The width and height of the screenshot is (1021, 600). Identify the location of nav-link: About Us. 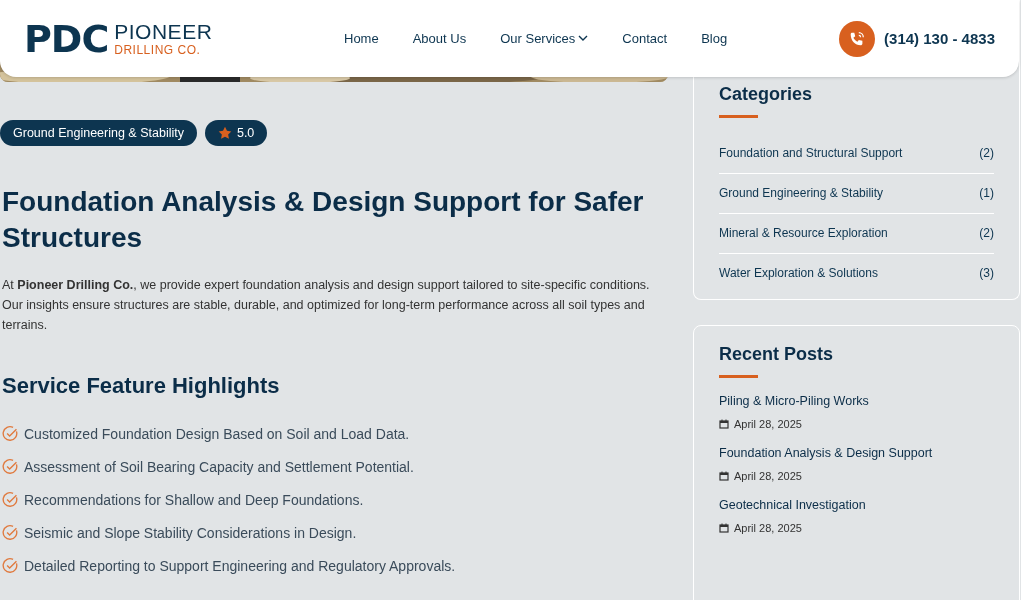
(439, 38).